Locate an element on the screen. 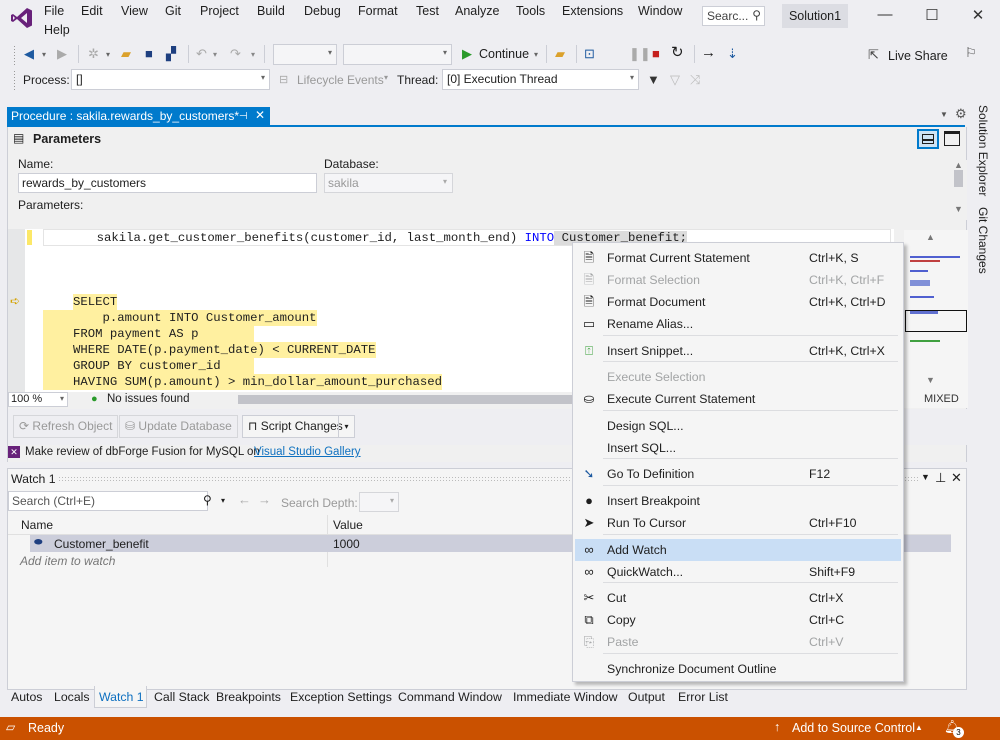 Image resolution: width=1000 pixels, height=740 pixels. browser-icon: ⊡ is located at coordinates (589, 54).